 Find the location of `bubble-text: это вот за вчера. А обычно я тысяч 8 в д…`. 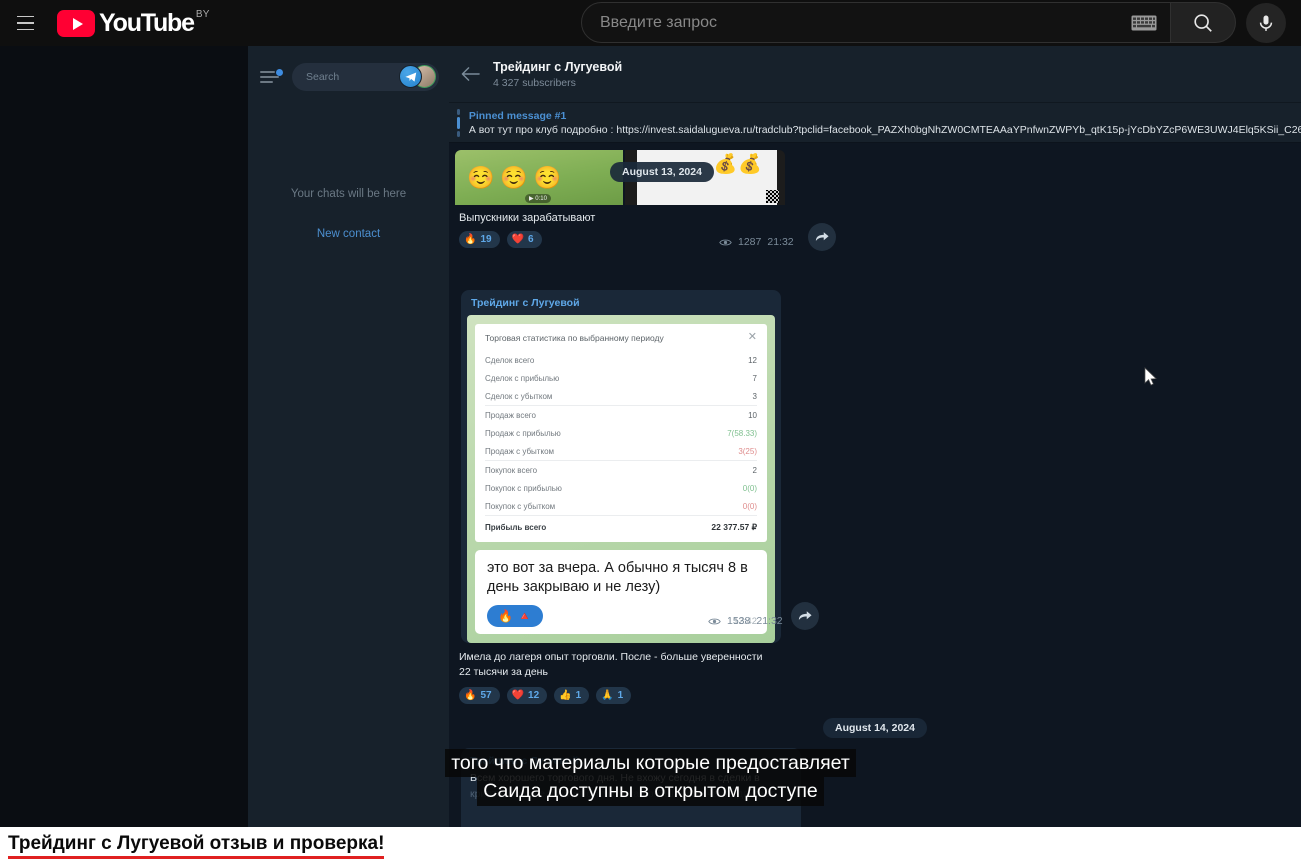

bubble-text: это вот за вчера. А обычно я тысяч 8 в д… is located at coordinates (617, 577).